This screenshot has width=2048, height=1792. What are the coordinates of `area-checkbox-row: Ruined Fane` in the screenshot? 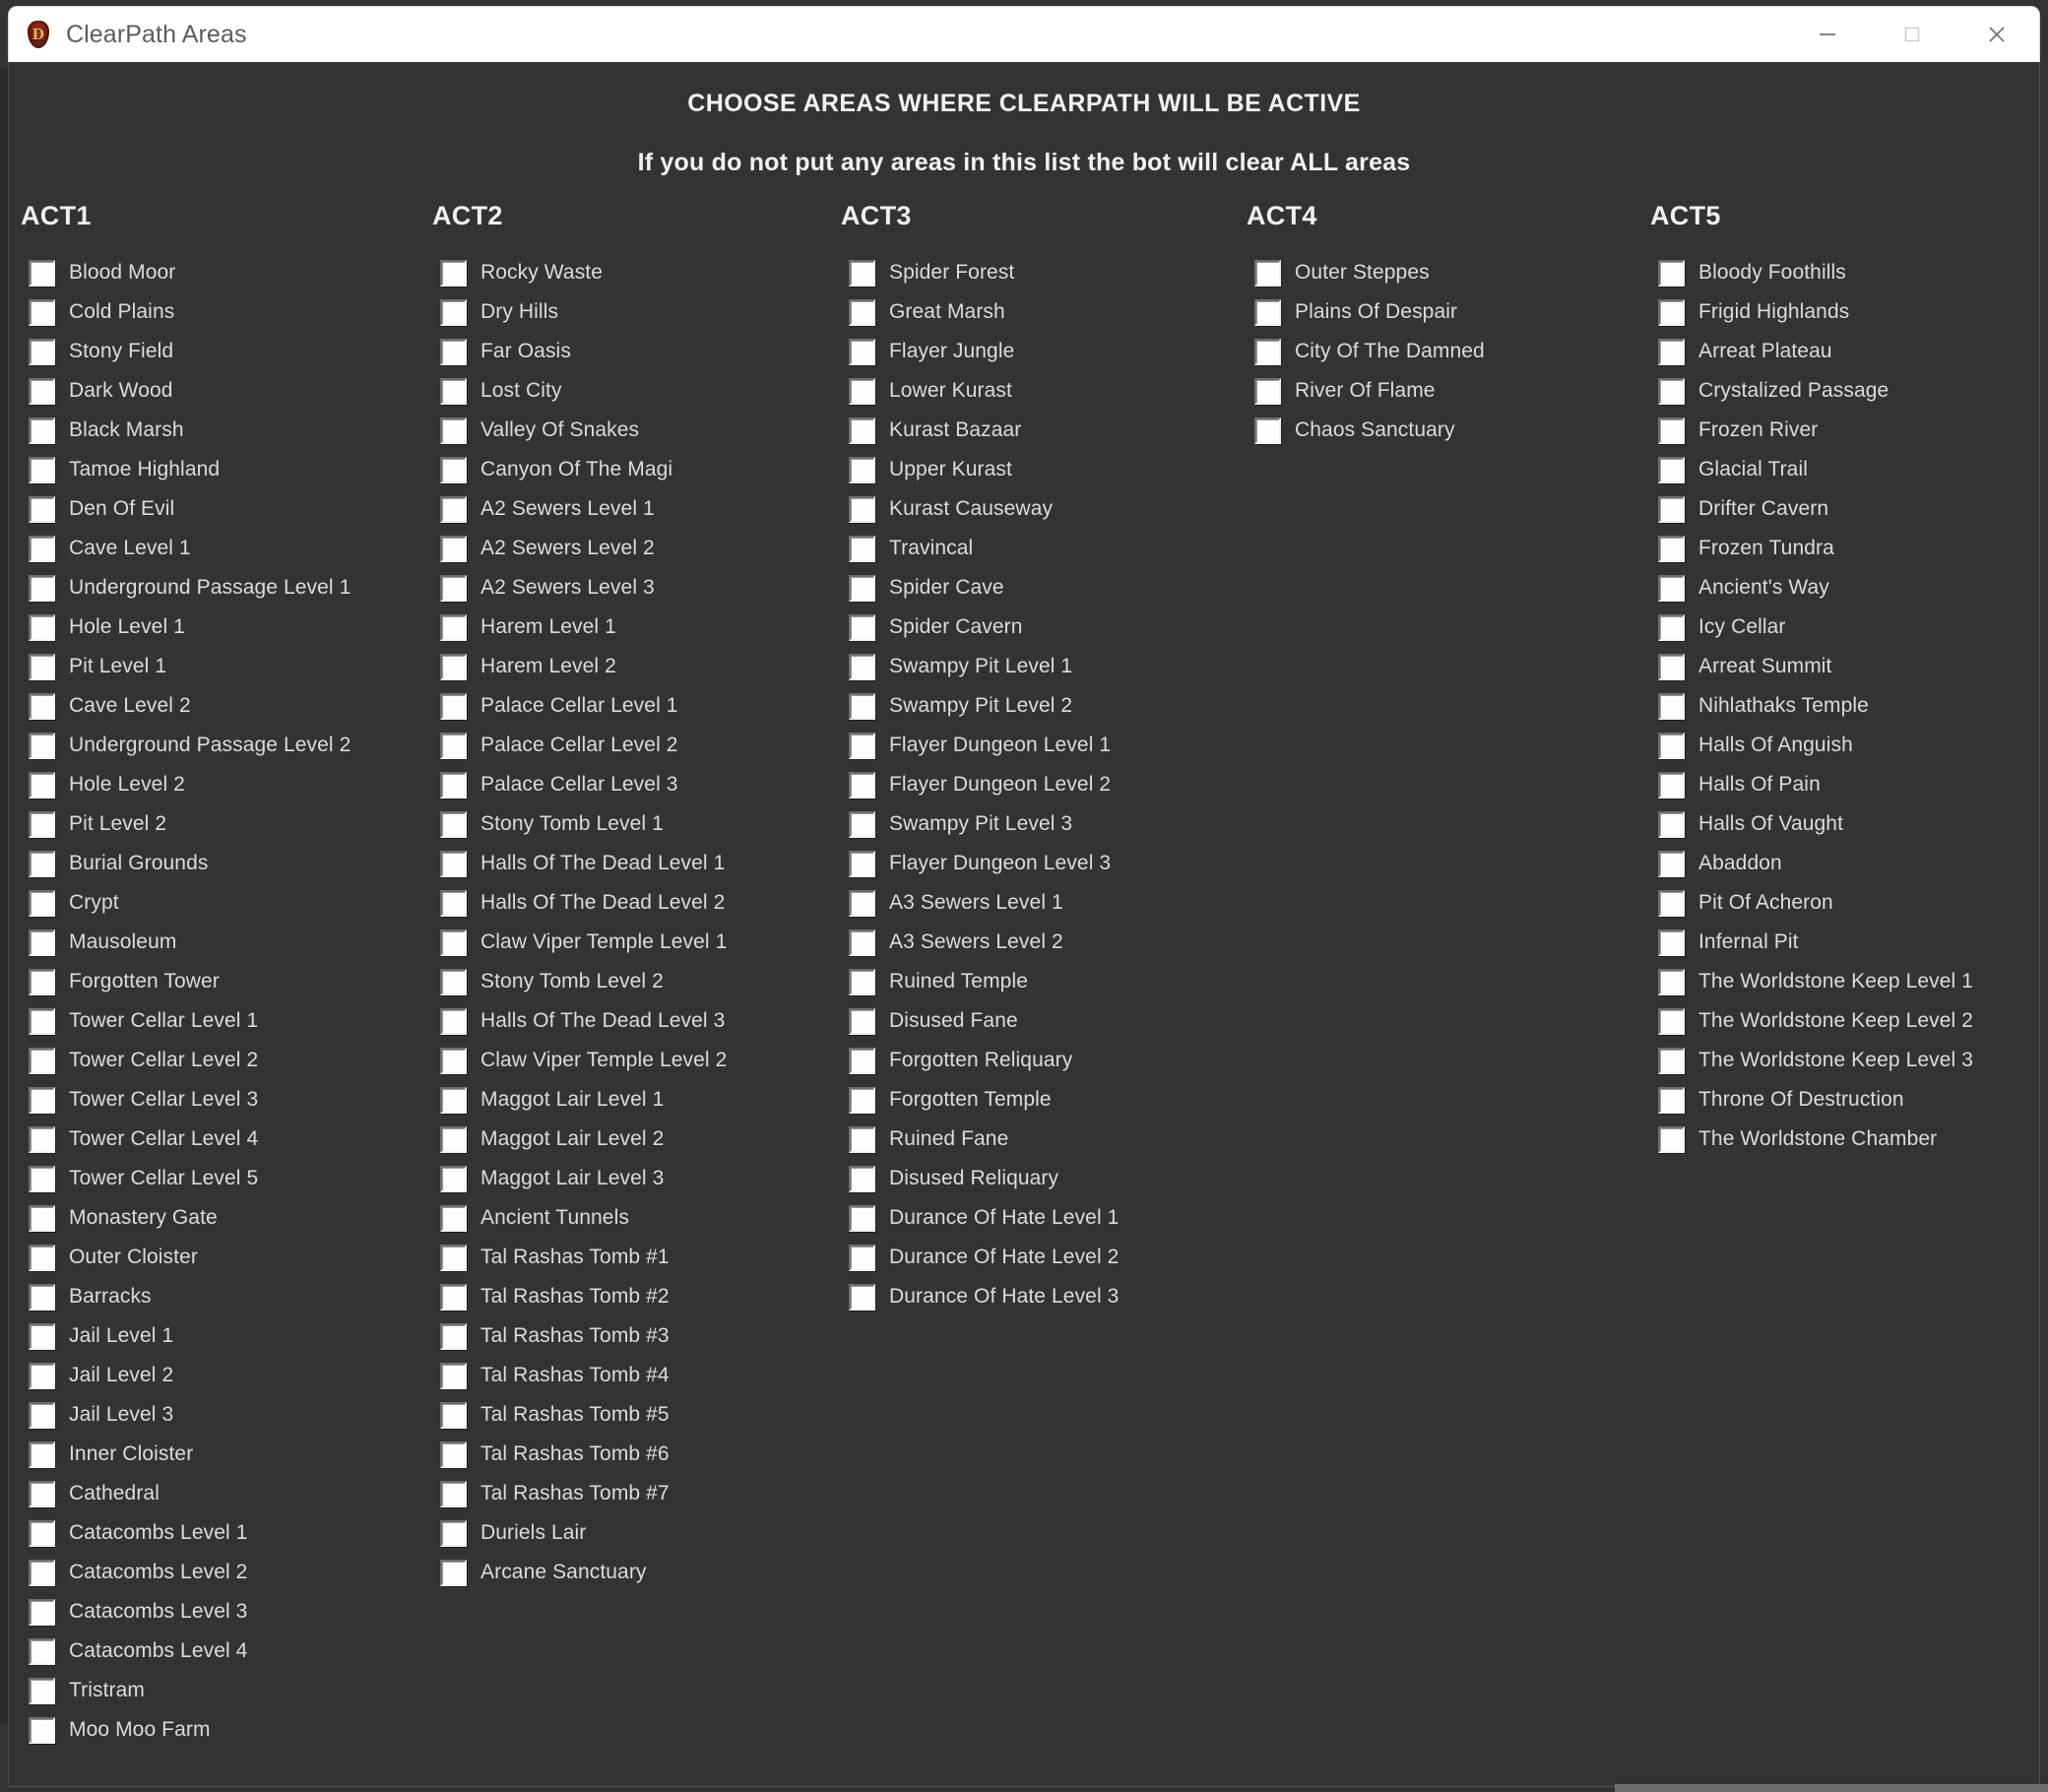 It's located at (1036, 1139).